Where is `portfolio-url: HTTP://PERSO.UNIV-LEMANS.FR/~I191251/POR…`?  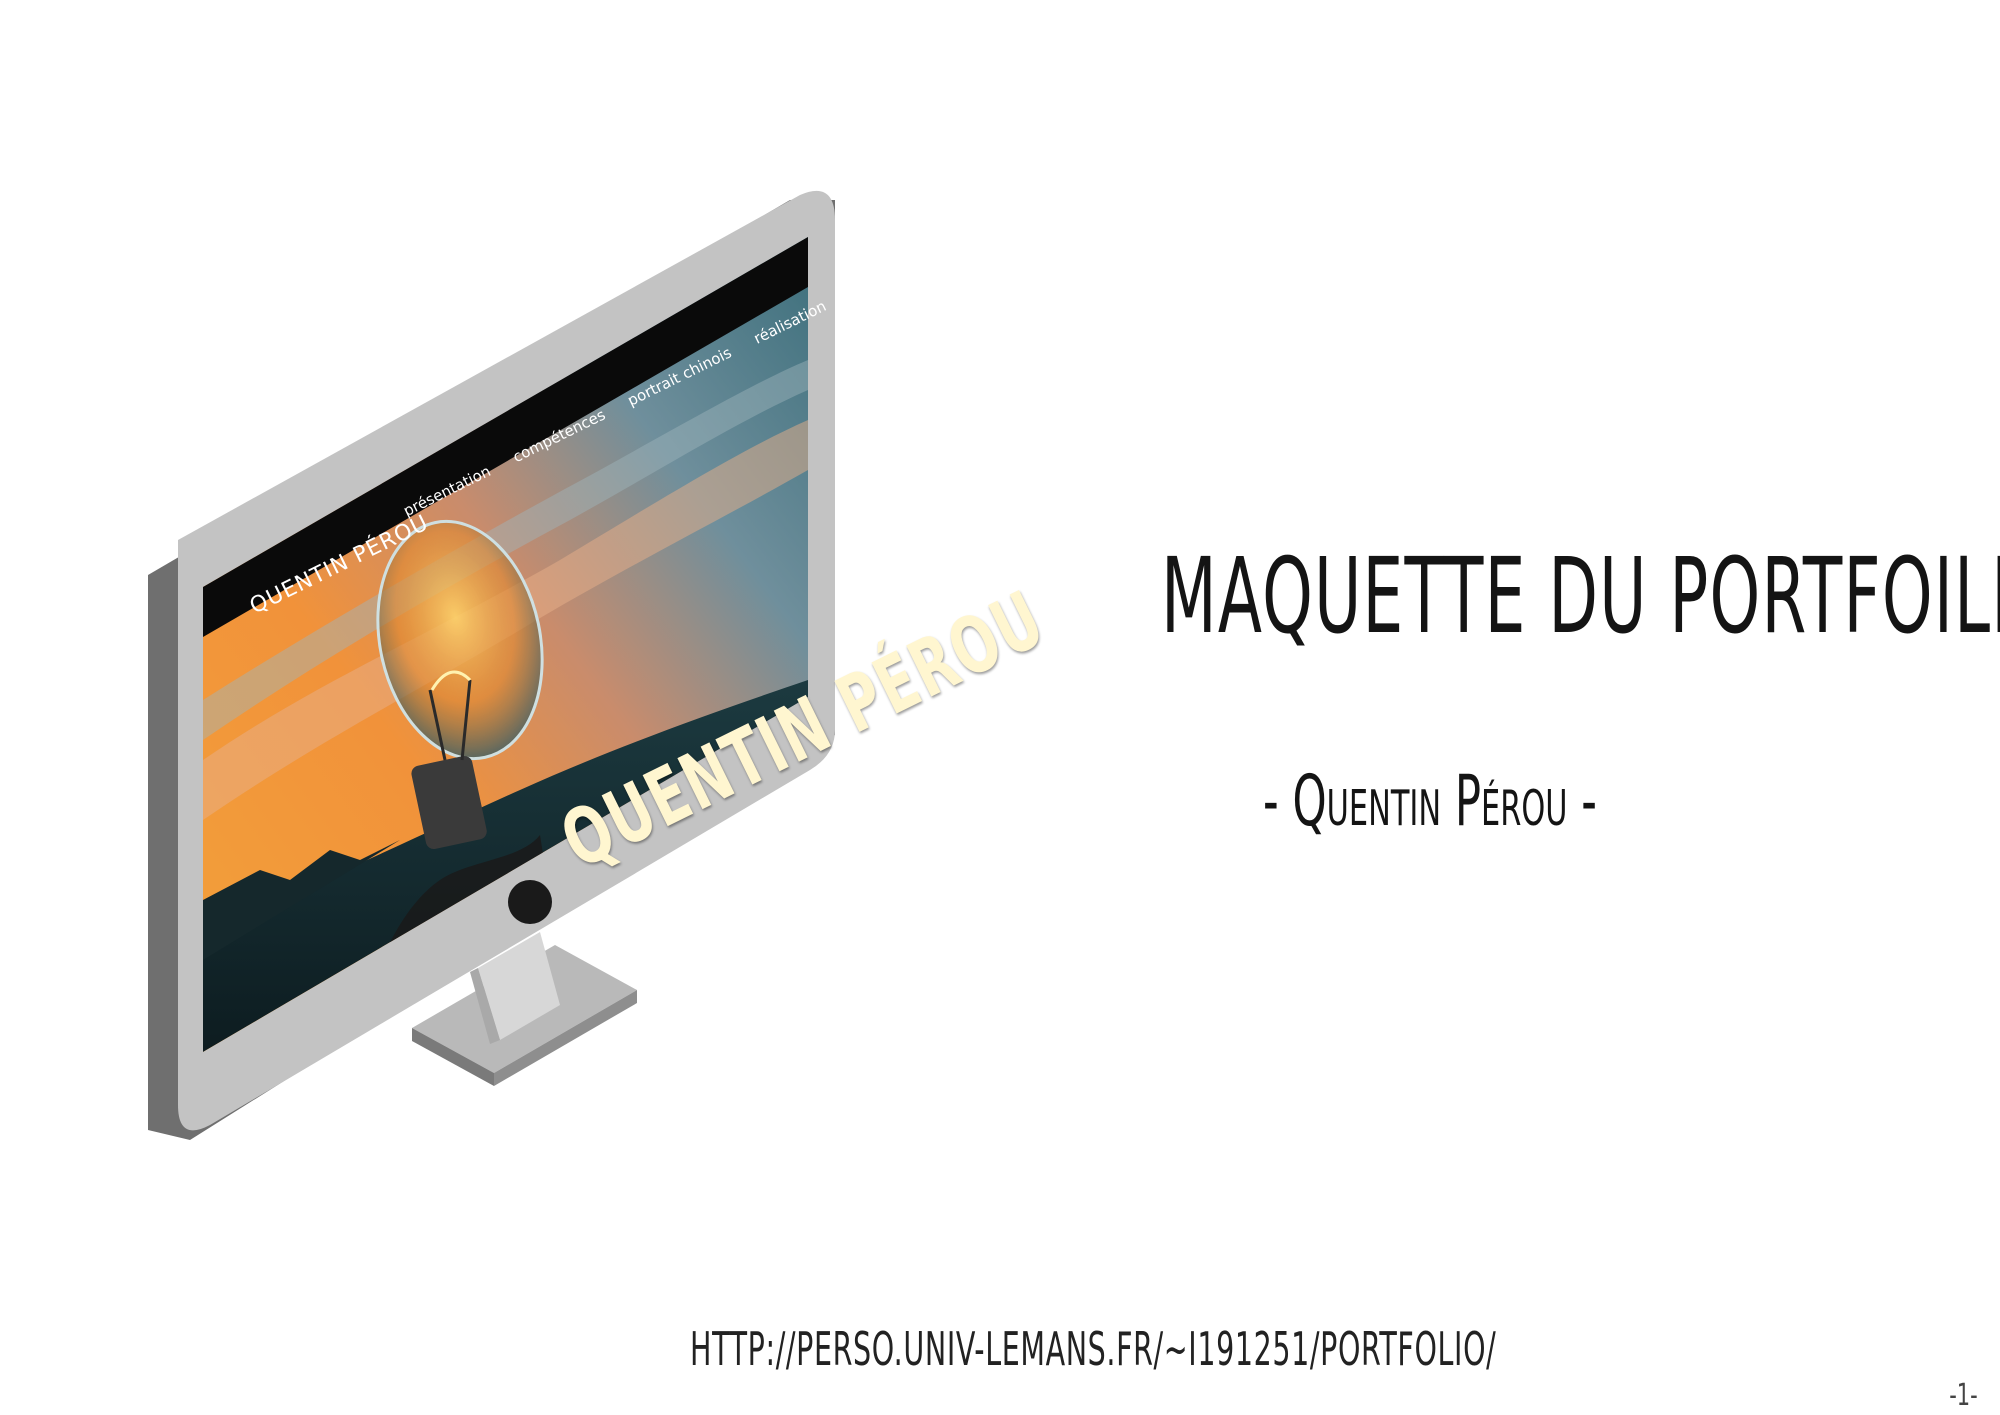 portfolio-url: HTTP://PERSO.UNIV-LEMANS.FR/~I191251/POR… is located at coordinates (1093, 1349).